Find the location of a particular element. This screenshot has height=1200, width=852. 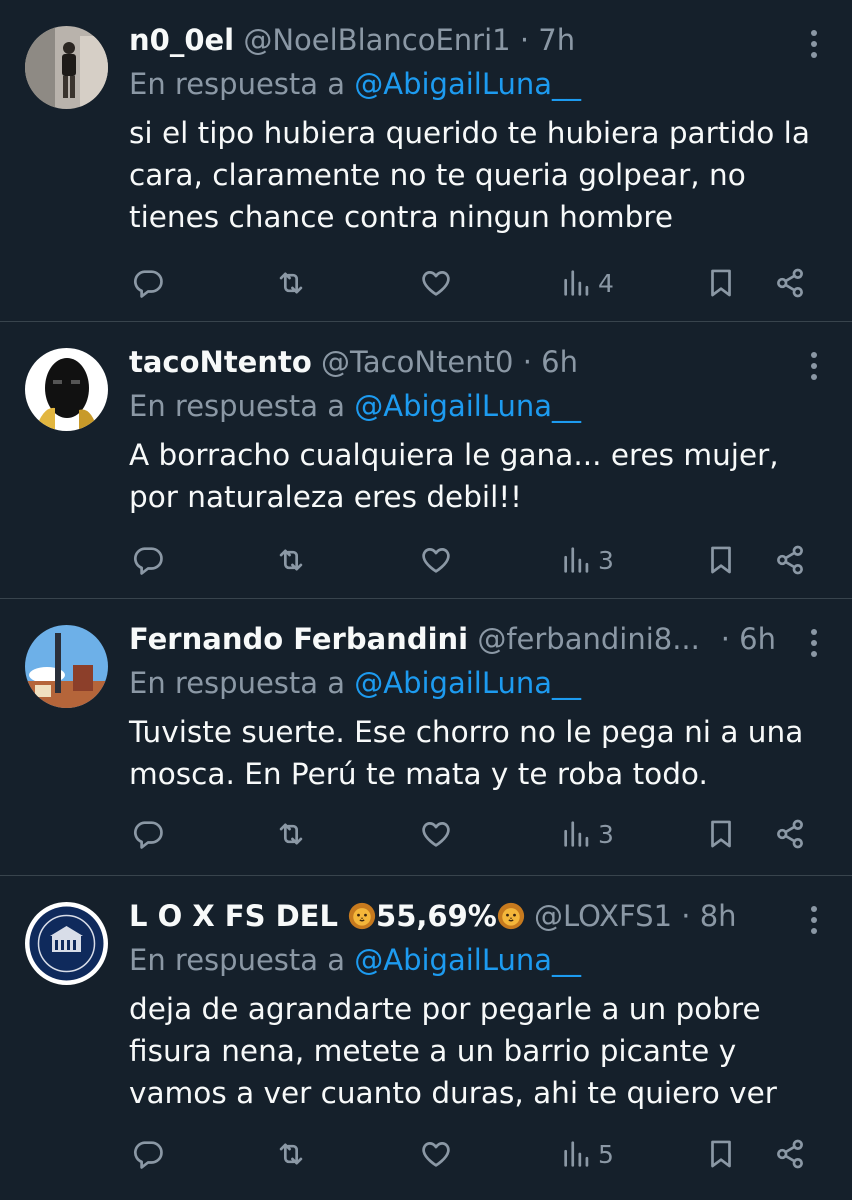

user-handle: @NoelBlancoEnri1 is located at coordinates (376, 40).